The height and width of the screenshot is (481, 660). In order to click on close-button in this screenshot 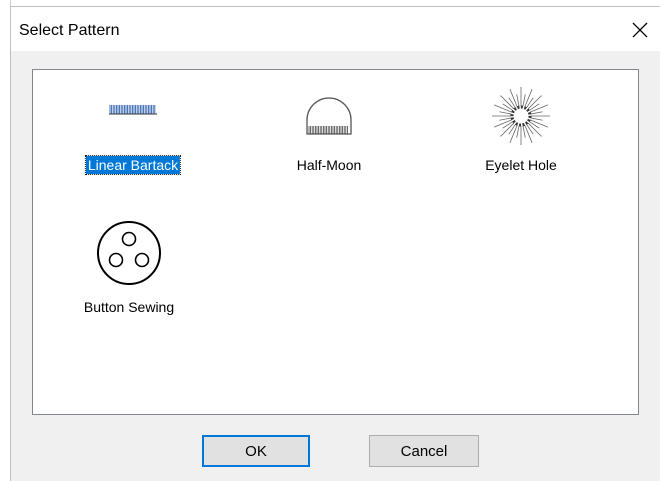, I will do `click(640, 30)`.